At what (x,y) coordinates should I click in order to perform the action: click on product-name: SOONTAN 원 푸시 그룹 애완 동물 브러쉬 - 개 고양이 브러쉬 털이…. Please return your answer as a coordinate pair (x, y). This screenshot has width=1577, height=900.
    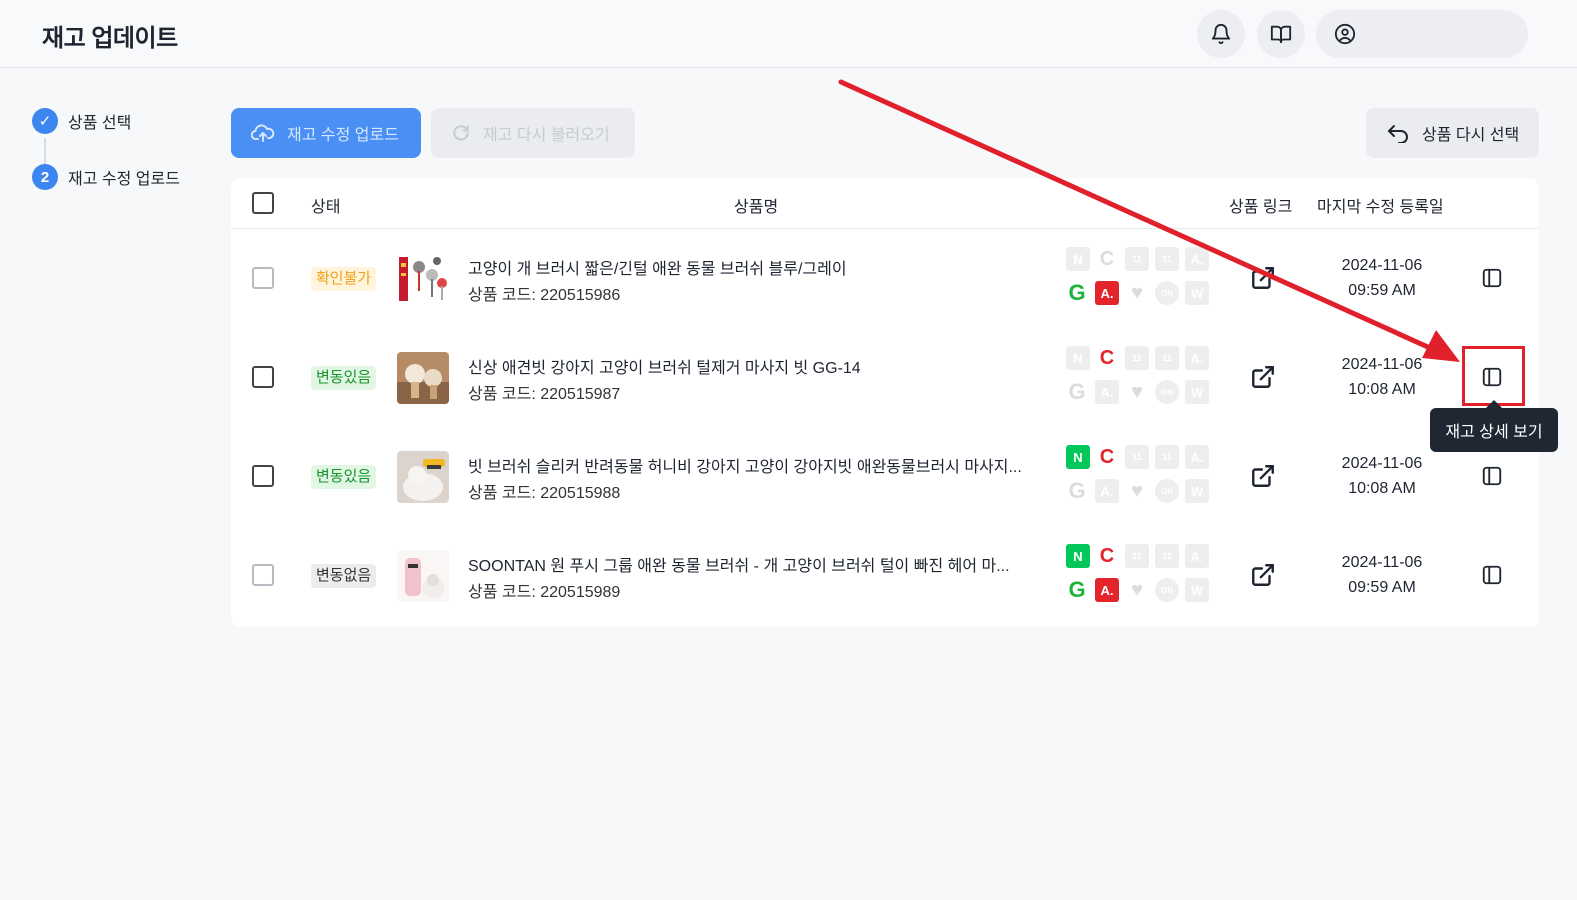
    Looking at the image, I should click on (739, 566).